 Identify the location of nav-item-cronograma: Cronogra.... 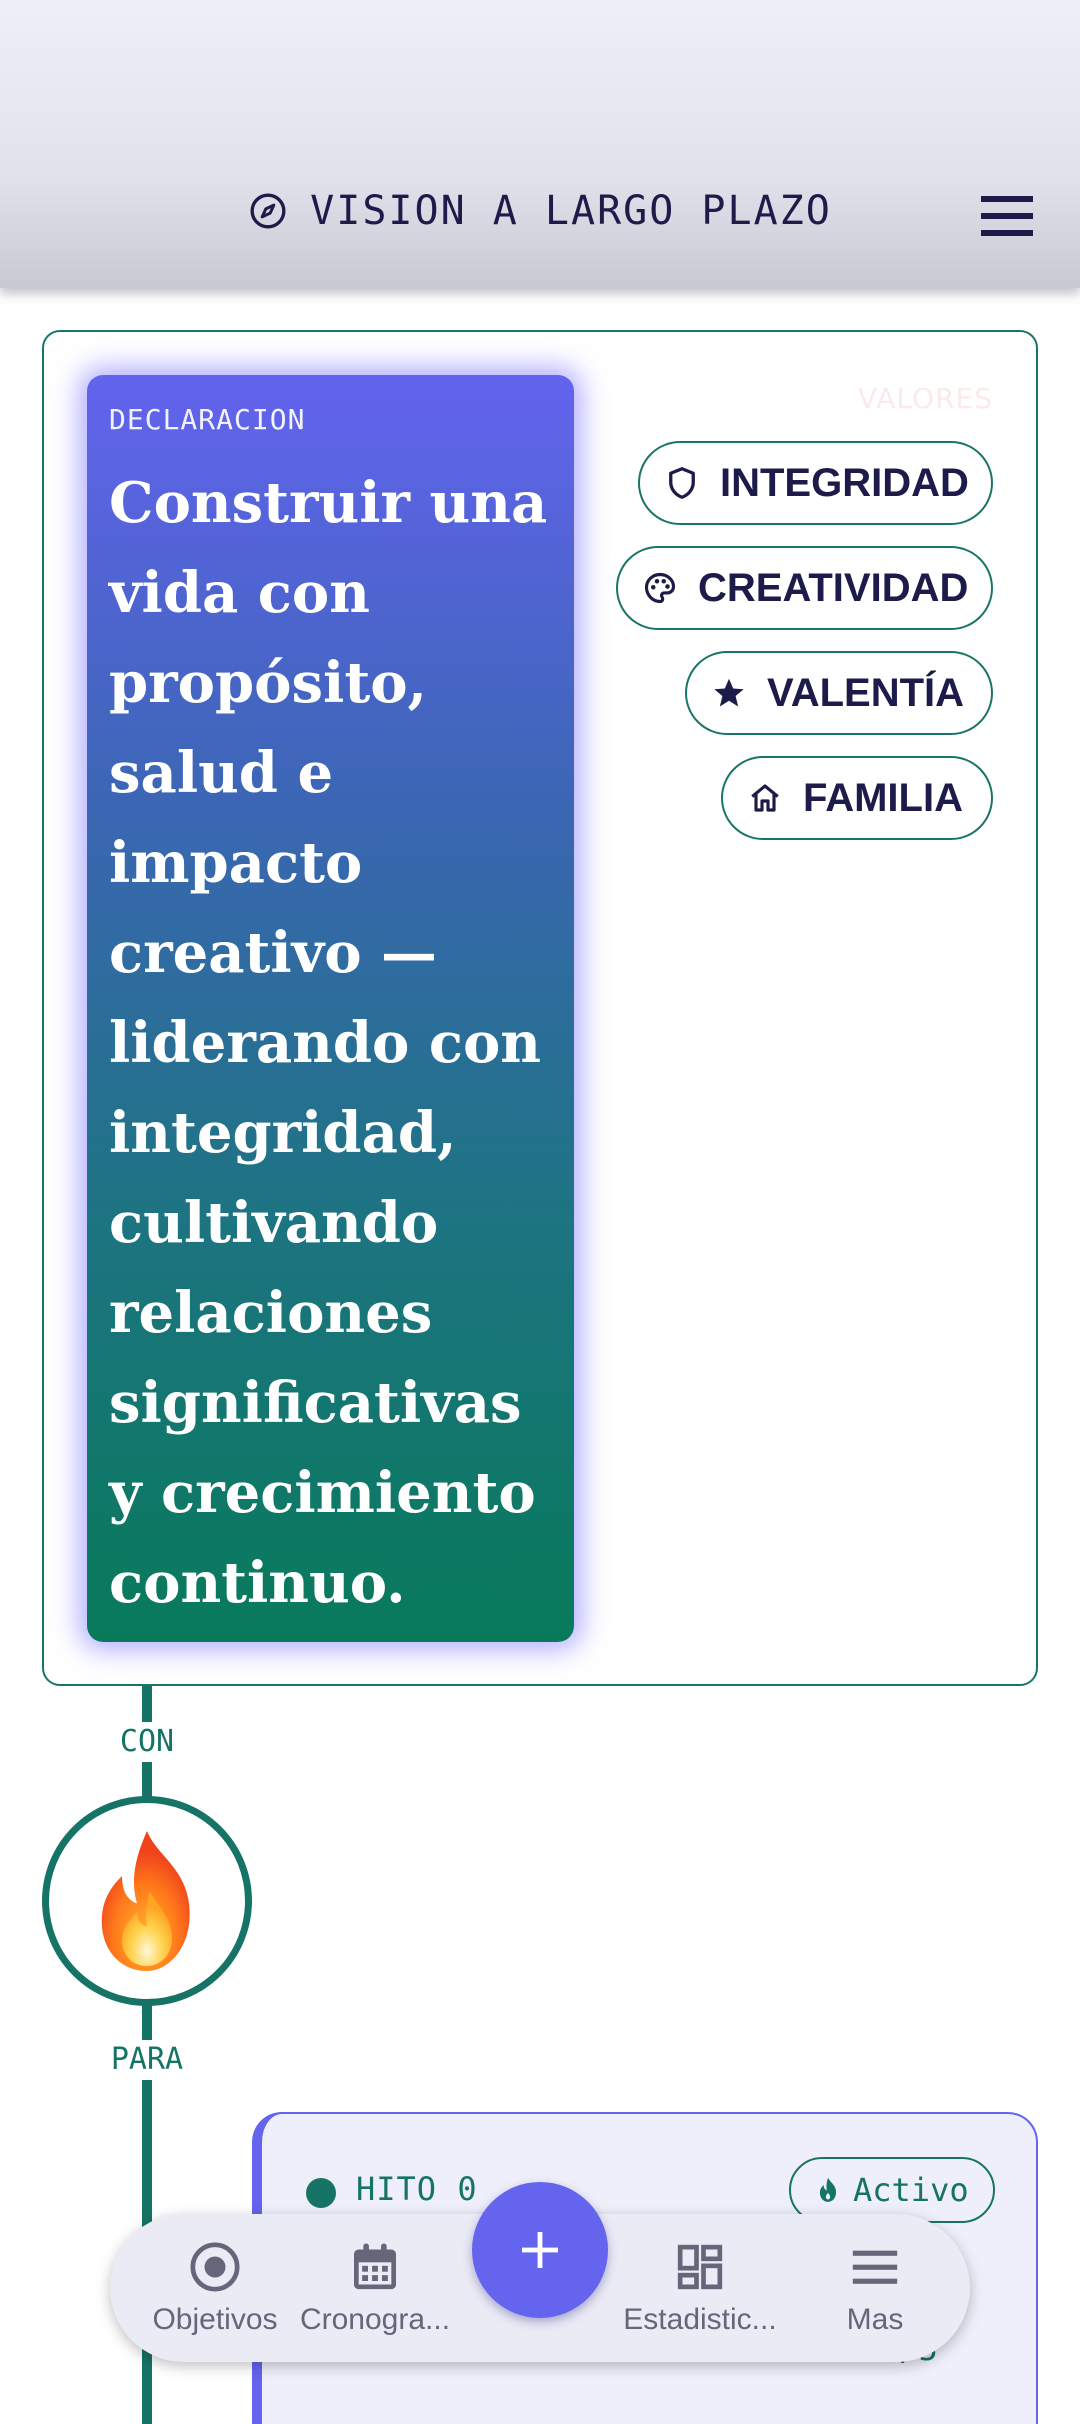
(375, 2288).